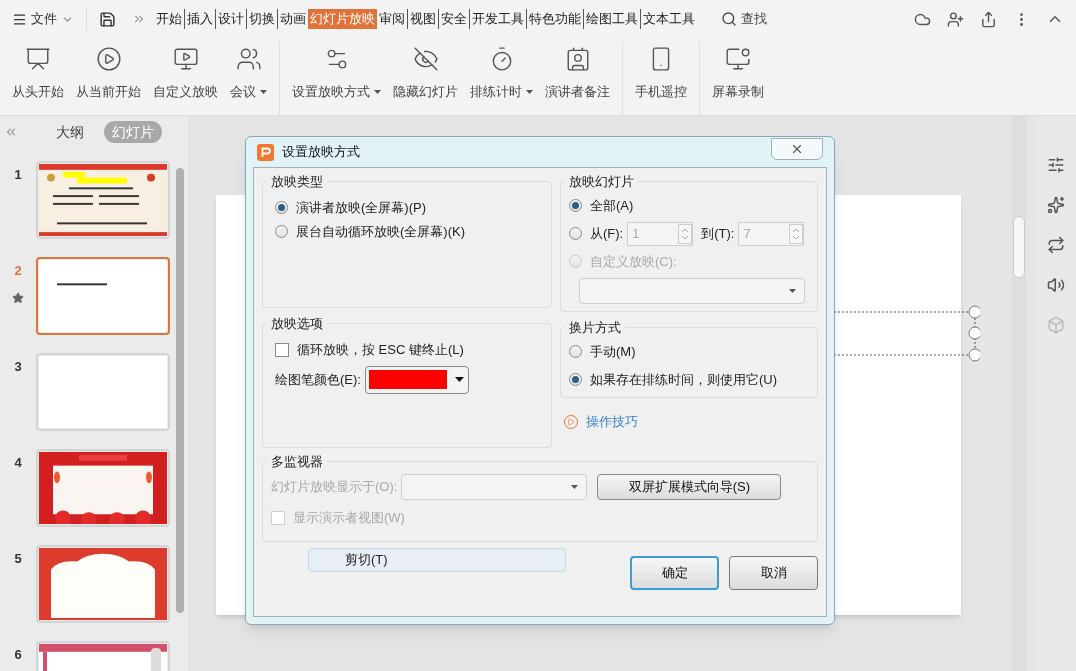  I want to click on checkbox, so click(282, 349).